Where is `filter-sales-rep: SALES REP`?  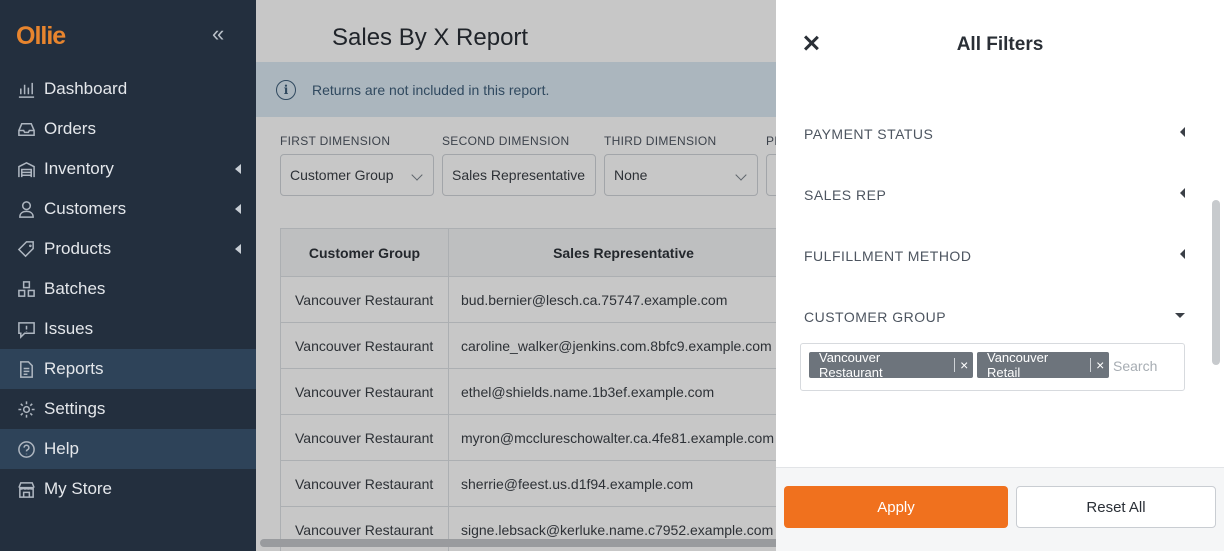
filter-sales-rep: SALES REP is located at coordinates (845, 195).